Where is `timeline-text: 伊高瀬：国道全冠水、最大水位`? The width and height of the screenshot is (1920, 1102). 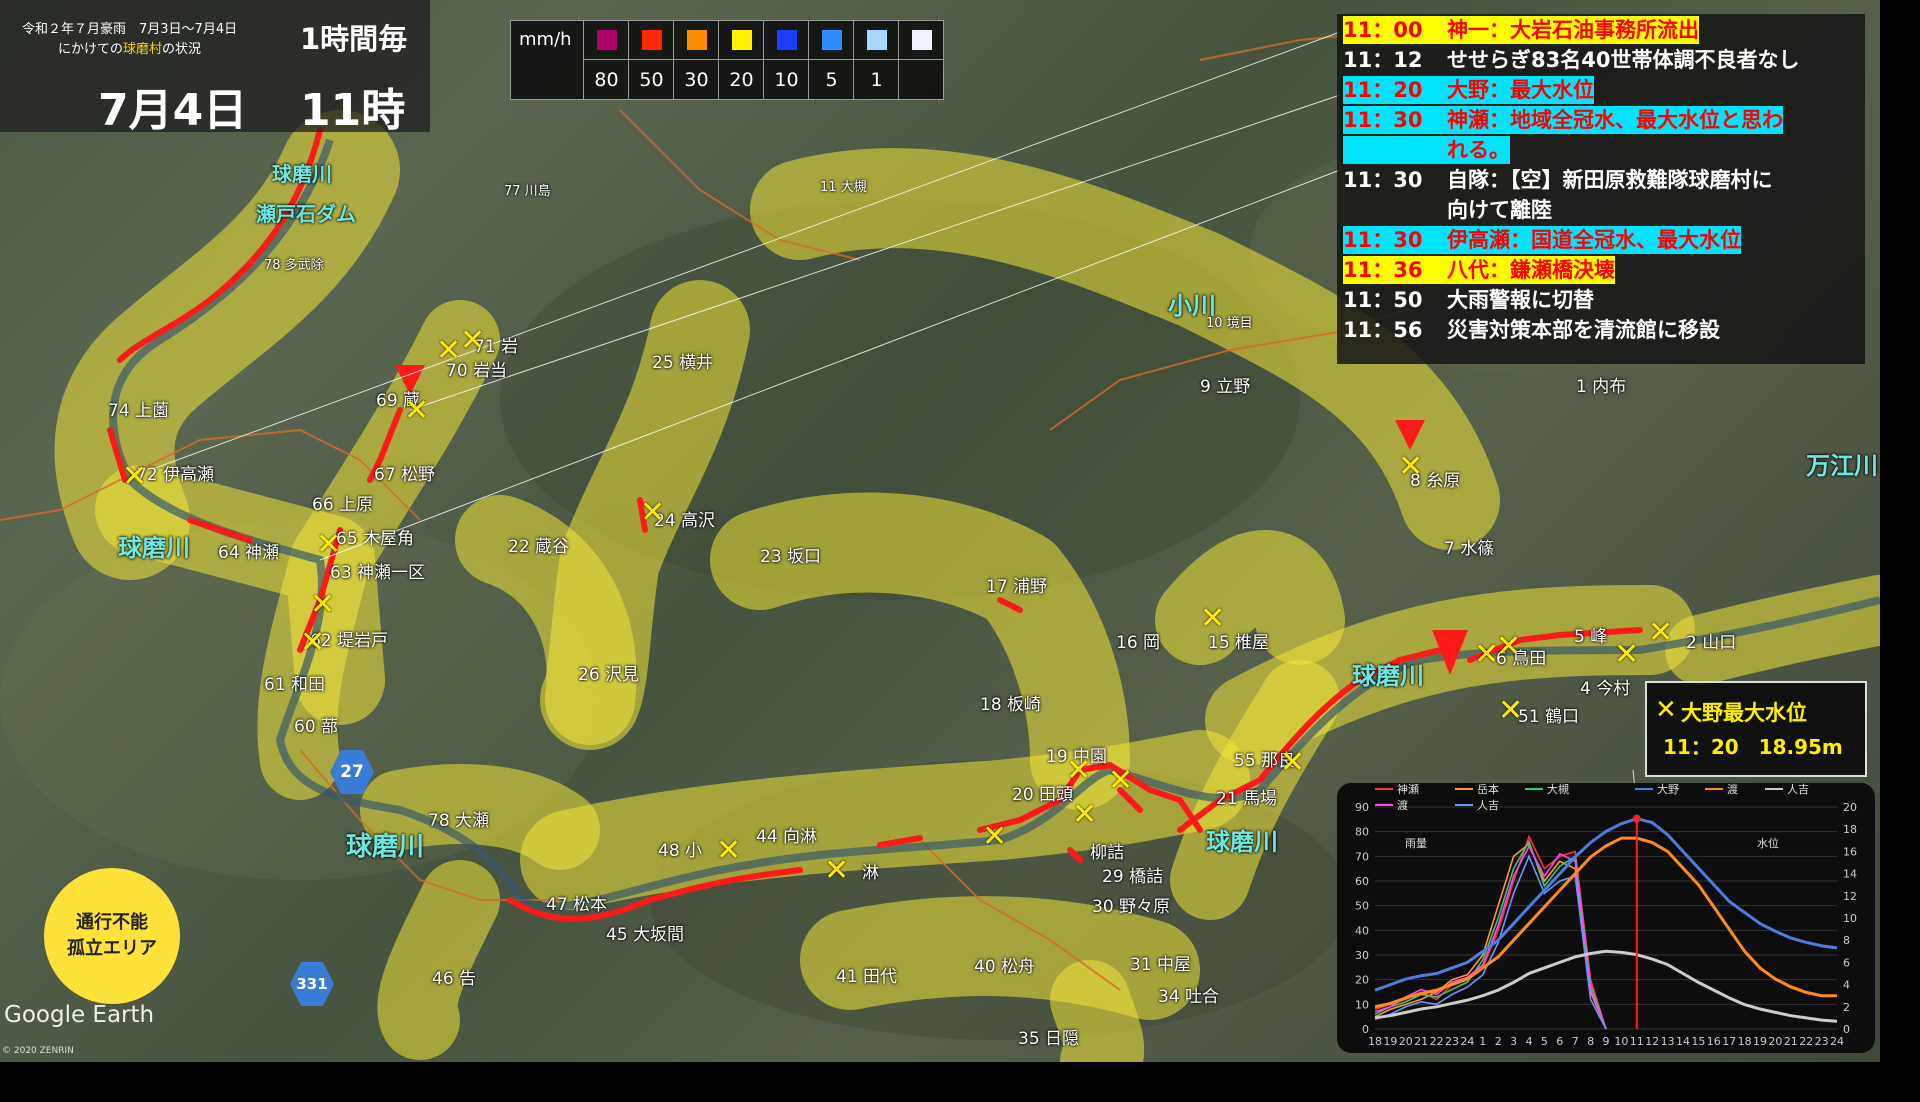 timeline-text: 伊高瀬：国道全冠水、最大水位 is located at coordinates (1594, 240).